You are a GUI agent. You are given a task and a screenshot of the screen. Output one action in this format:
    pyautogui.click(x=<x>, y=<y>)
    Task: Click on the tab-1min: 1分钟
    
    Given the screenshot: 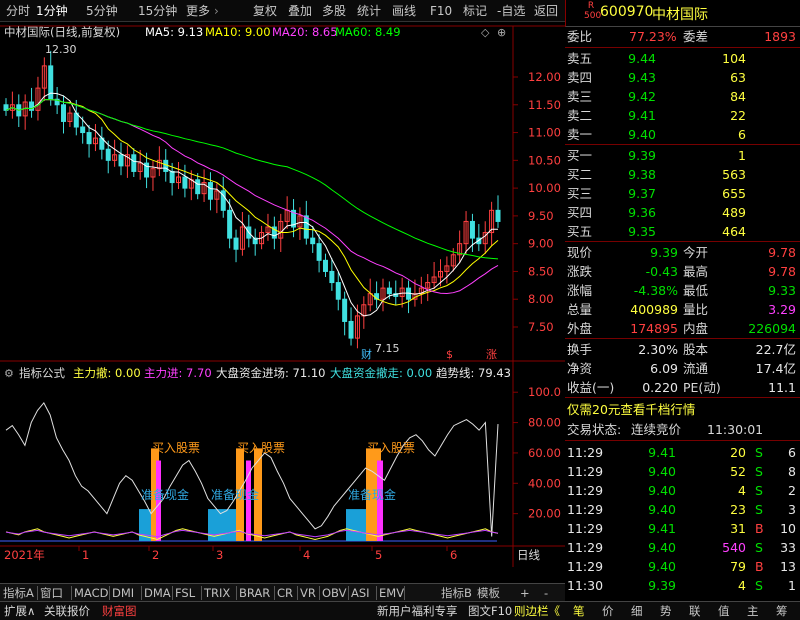 What is the action you would take?
    pyautogui.click(x=52, y=11)
    